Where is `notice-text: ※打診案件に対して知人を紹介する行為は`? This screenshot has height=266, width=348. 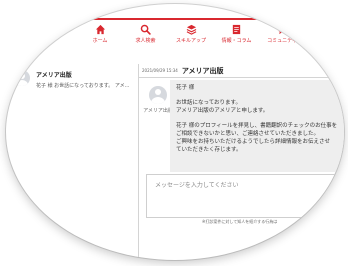 notice-text: ※打診案件に対して知人を紹介する行為は is located at coordinates (240, 221).